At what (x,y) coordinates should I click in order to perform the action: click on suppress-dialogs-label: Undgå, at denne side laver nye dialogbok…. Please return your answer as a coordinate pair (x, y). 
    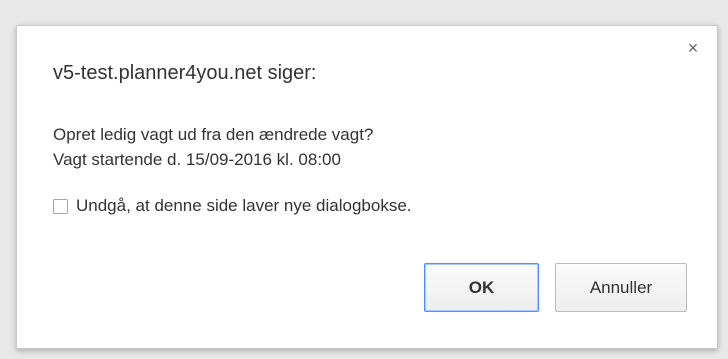
    Looking at the image, I should click on (244, 206).